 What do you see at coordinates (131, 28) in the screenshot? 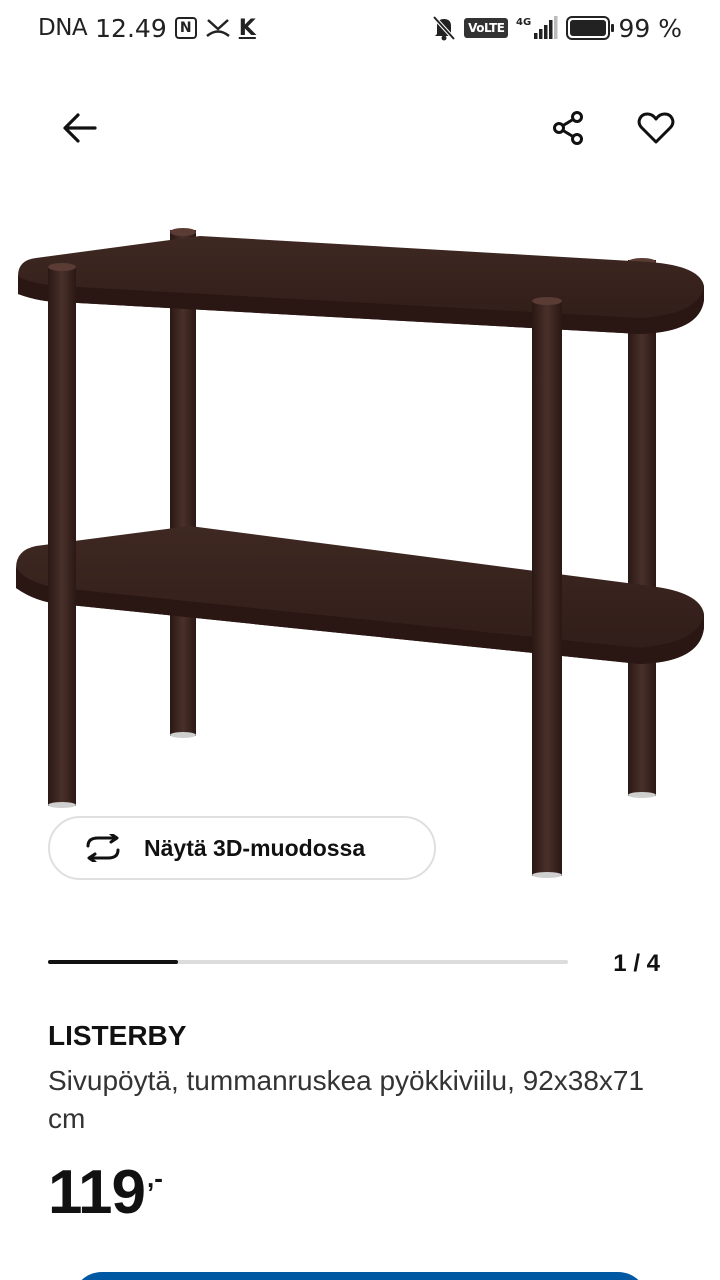
I see `clock: 12.49` at bounding box center [131, 28].